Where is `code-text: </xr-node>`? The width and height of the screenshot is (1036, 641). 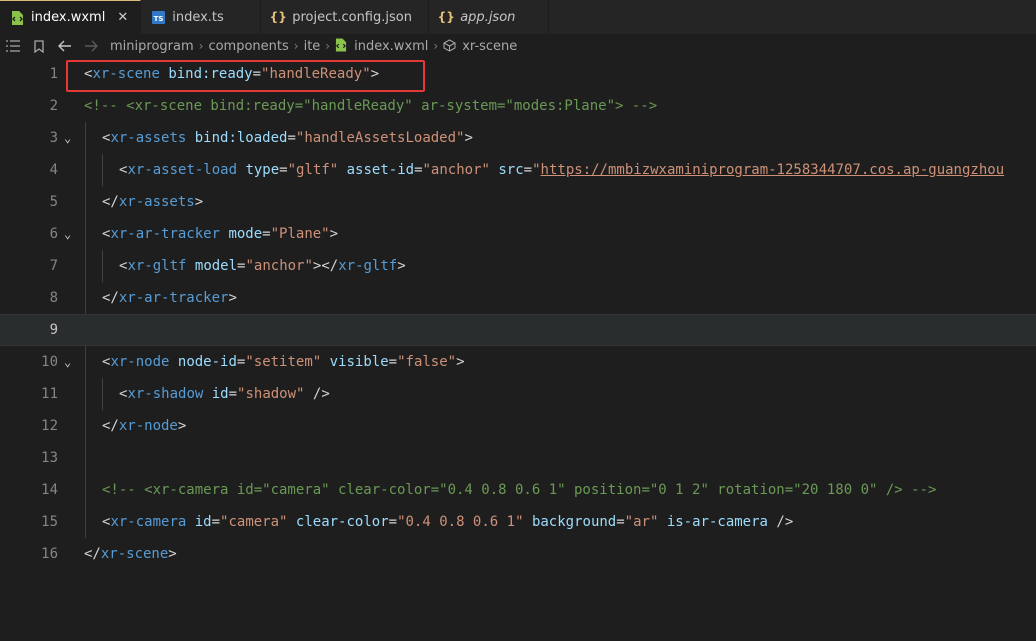
code-text: </xr-node> is located at coordinates (144, 426).